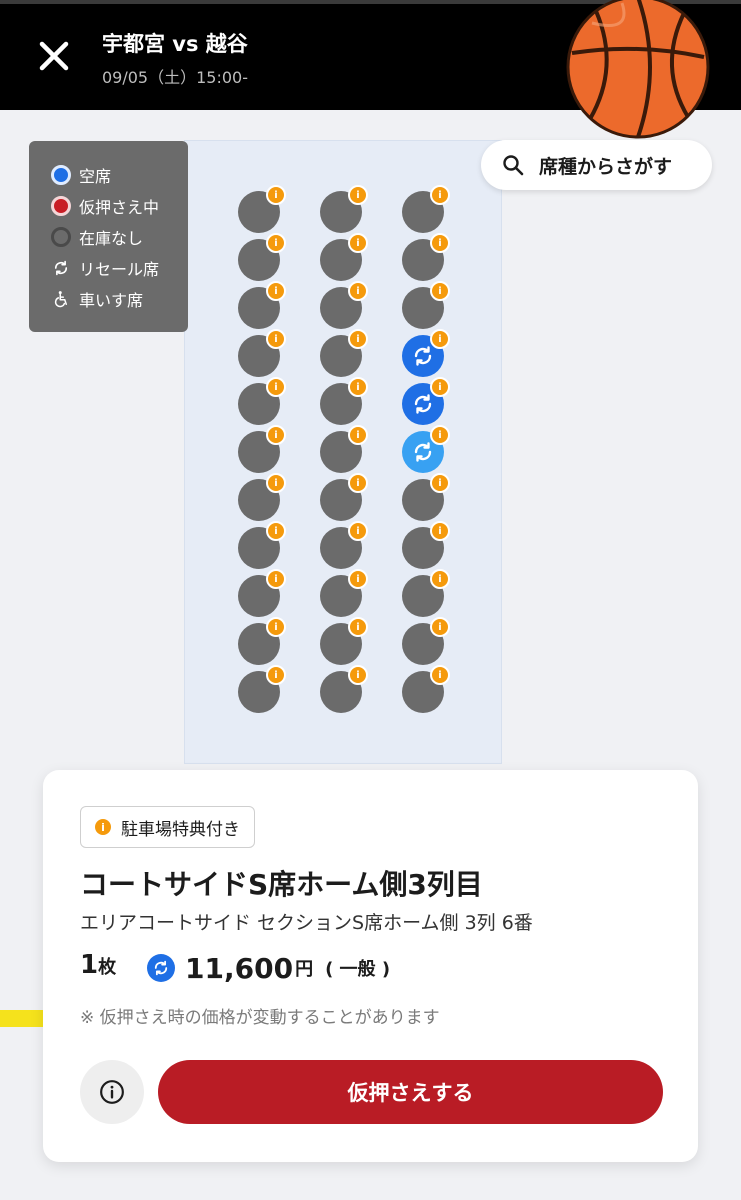 The image size is (741, 1200). I want to click on quantity-value: 1, so click(89, 965).